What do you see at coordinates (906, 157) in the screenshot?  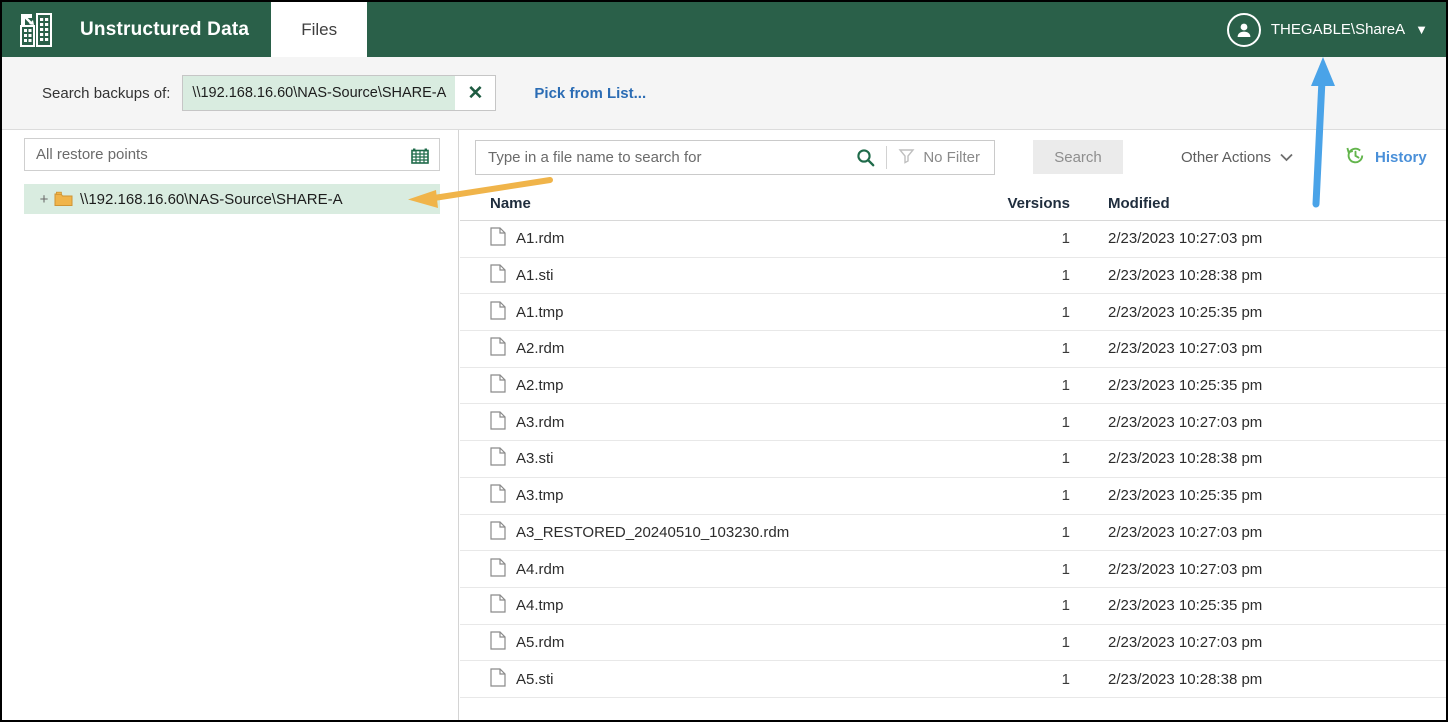 I see `funnel-icon` at bounding box center [906, 157].